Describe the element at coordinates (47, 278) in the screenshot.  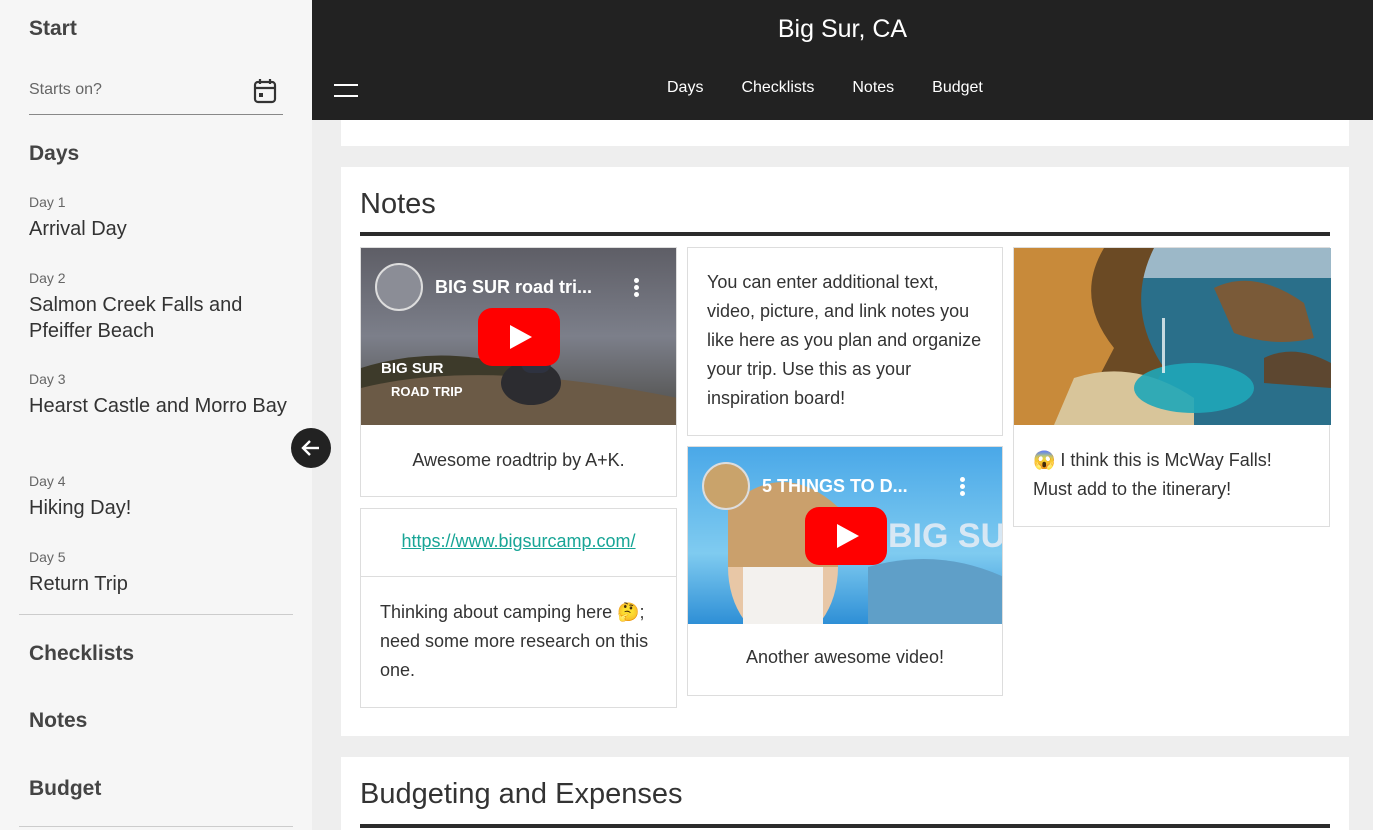
I see `day-number: Day 2` at that location.